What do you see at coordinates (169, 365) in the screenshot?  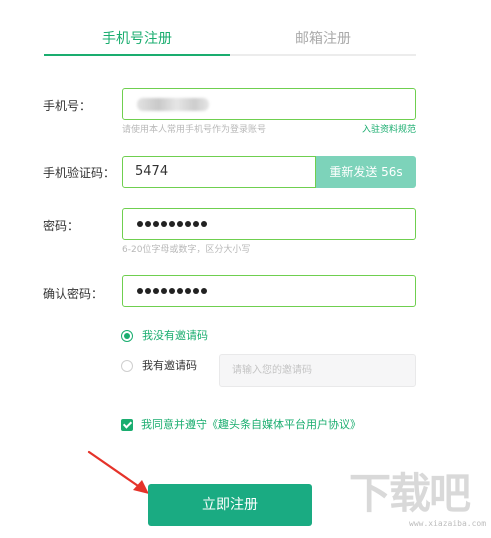 I see `radio-have-invite-label: 我有邀请码` at bounding box center [169, 365].